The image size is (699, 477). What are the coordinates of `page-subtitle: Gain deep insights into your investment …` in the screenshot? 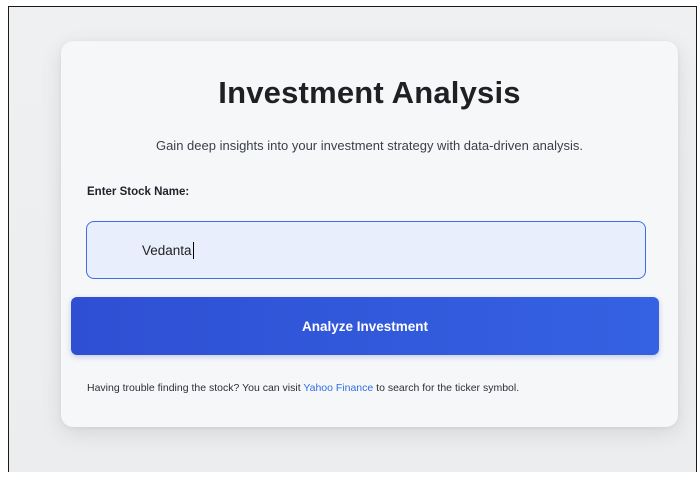 It's located at (369, 145).